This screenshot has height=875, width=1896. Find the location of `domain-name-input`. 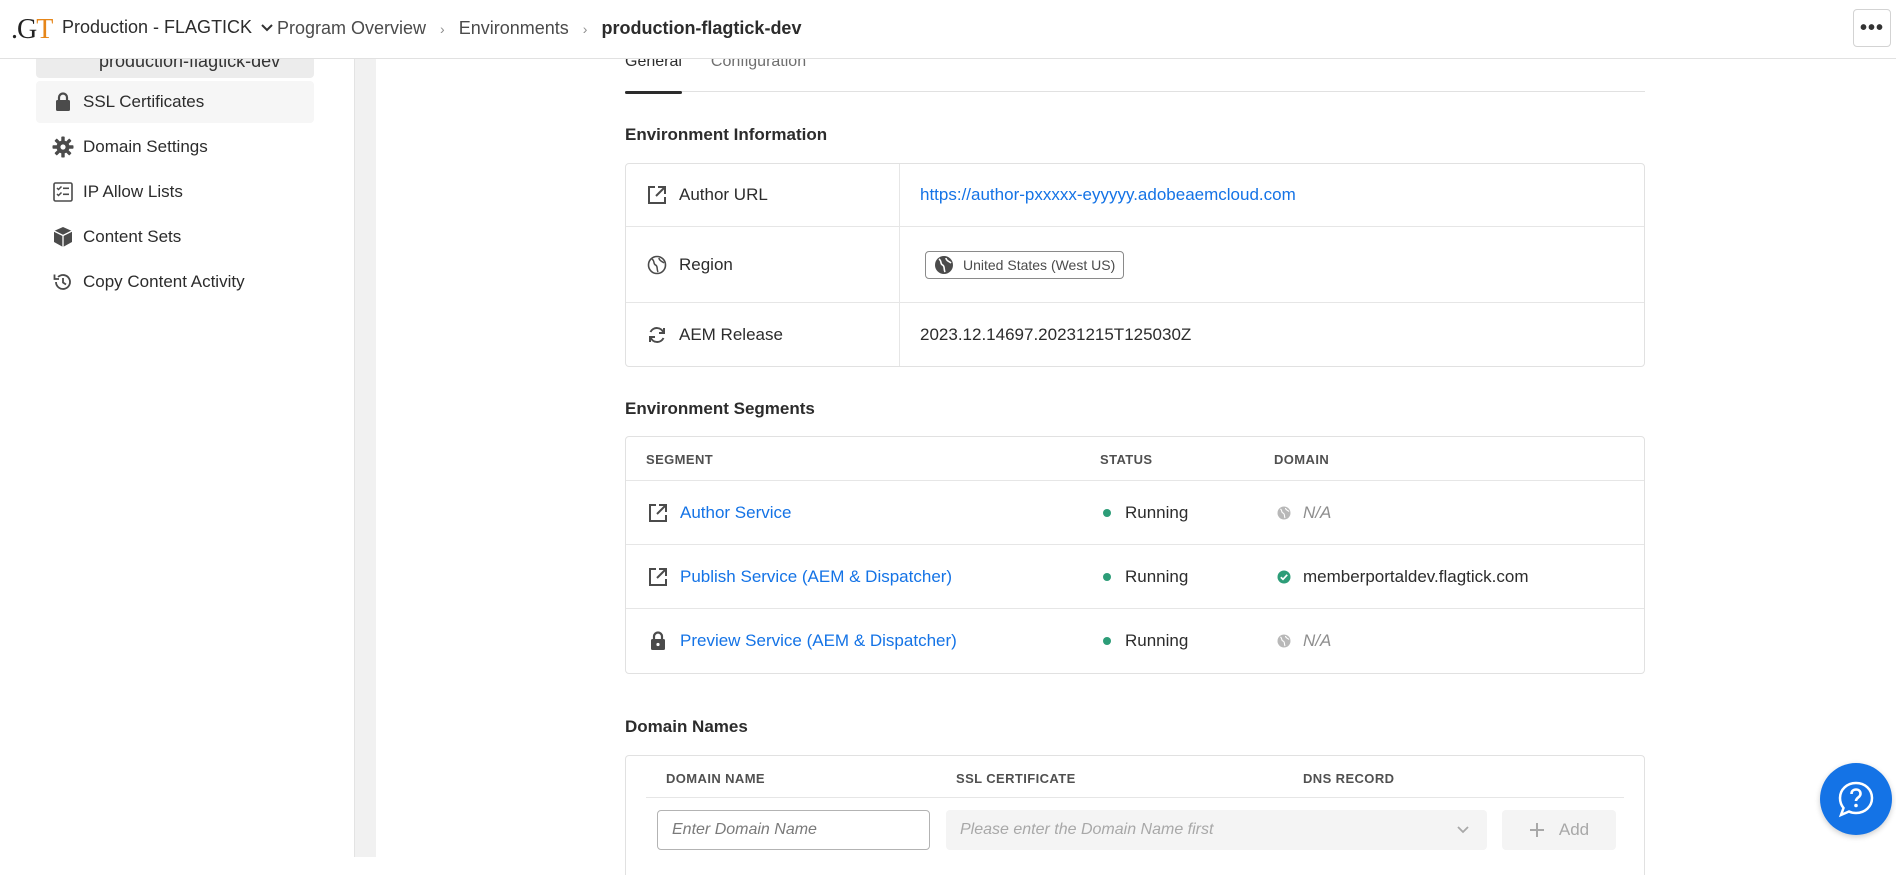

domain-name-input is located at coordinates (793, 830).